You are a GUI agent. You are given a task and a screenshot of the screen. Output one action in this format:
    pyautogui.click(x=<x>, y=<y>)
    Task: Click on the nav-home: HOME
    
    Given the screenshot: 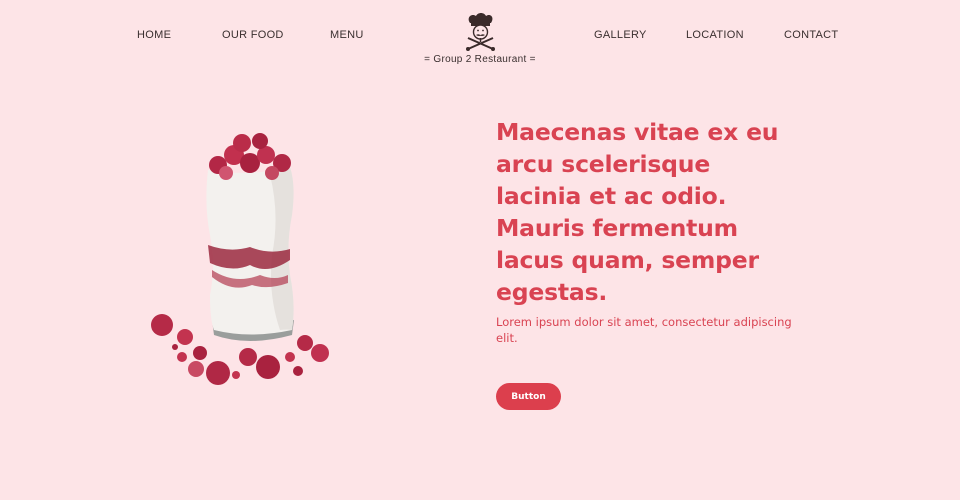 What is the action you would take?
    pyautogui.click(x=154, y=35)
    